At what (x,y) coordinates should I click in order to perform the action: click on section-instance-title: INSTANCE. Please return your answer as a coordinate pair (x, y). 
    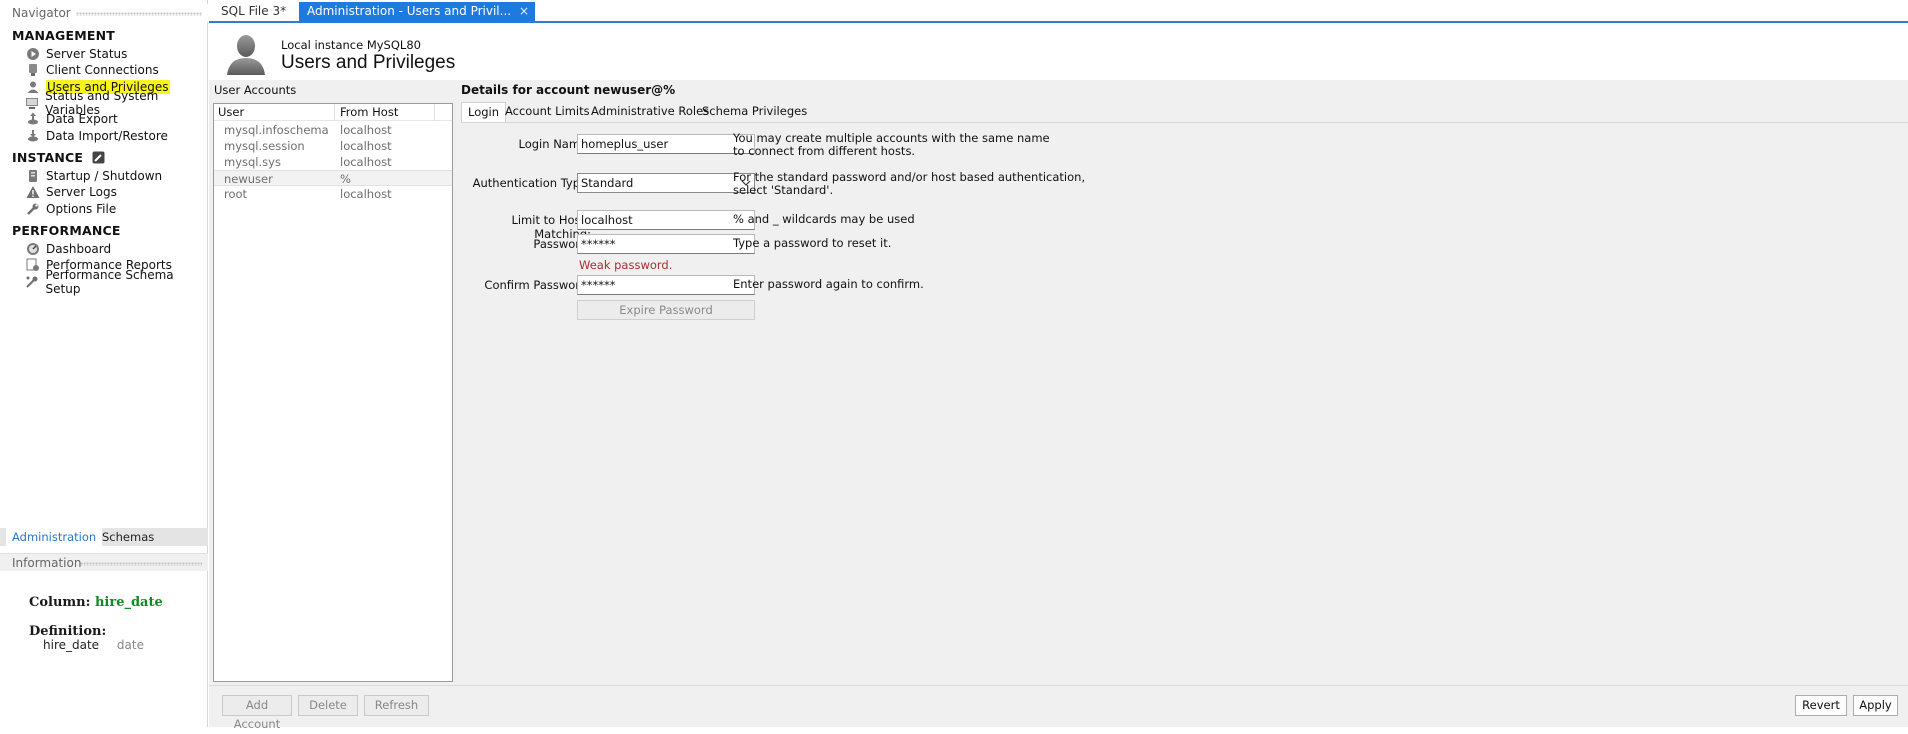
    Looking at the image, I should click on (58, 158).